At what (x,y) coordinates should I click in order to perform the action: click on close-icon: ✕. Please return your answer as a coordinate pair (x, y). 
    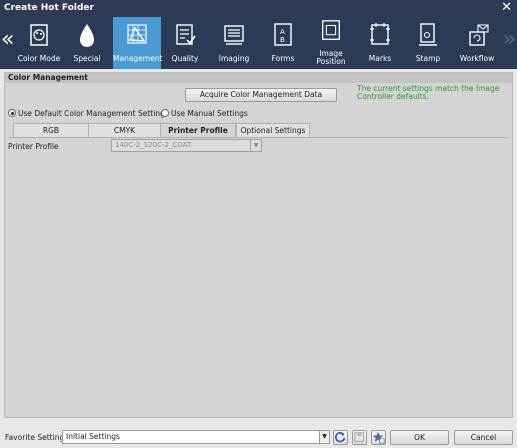
    Looking at the image, I should click on (506, 8).